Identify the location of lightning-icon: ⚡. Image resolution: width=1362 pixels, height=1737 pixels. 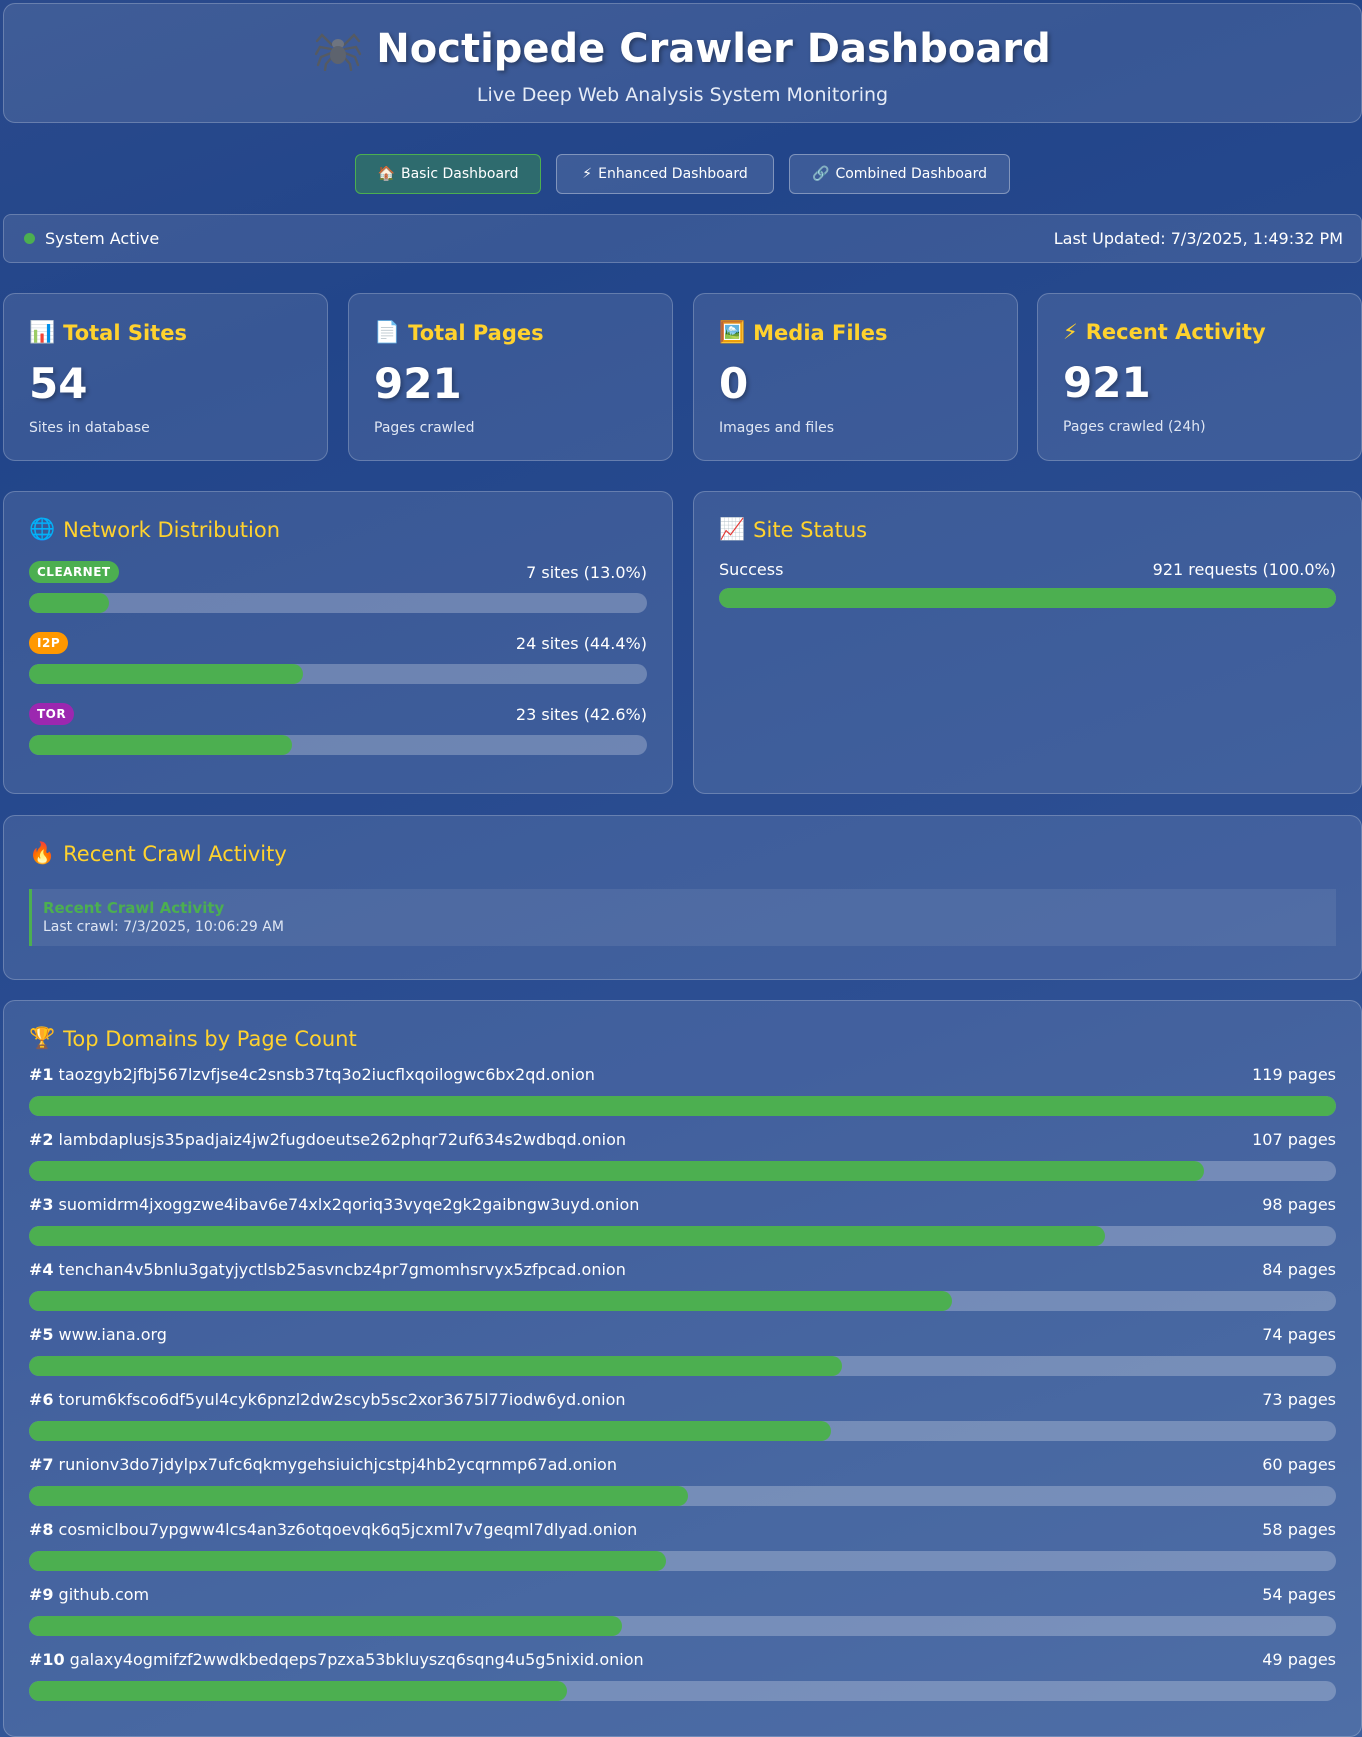
(587, 174).